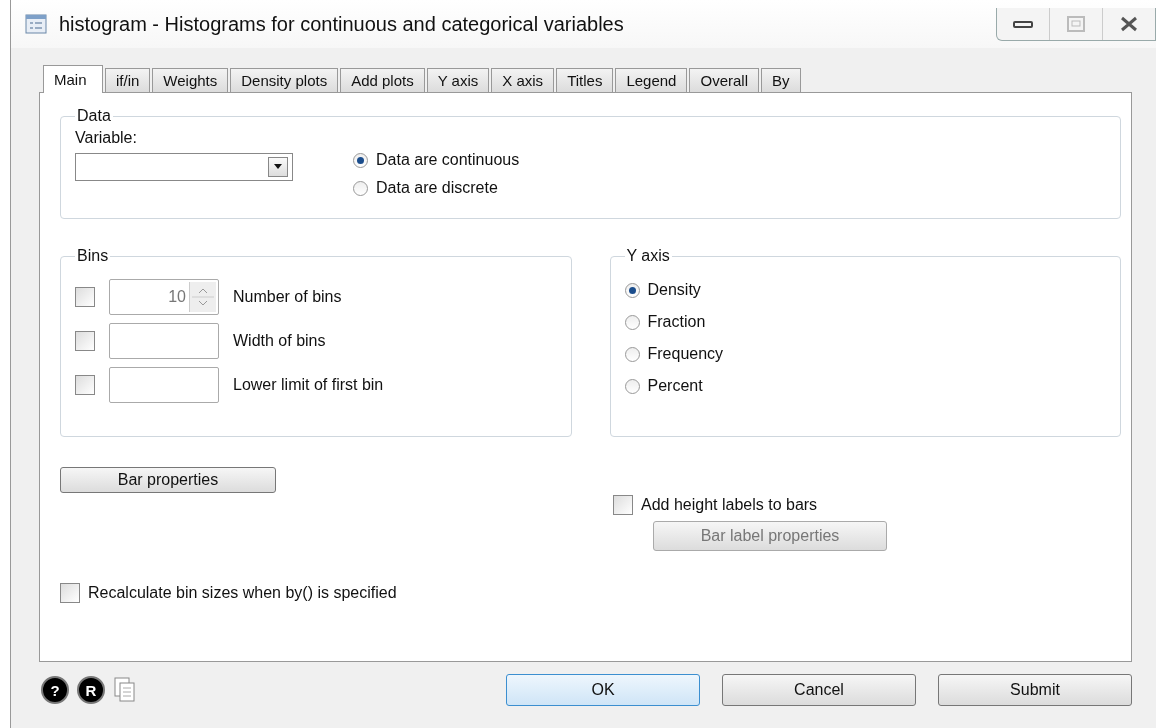 This screenshot has width=1156, height=728. I want to click on maximize-icon, so click(1076, 24).